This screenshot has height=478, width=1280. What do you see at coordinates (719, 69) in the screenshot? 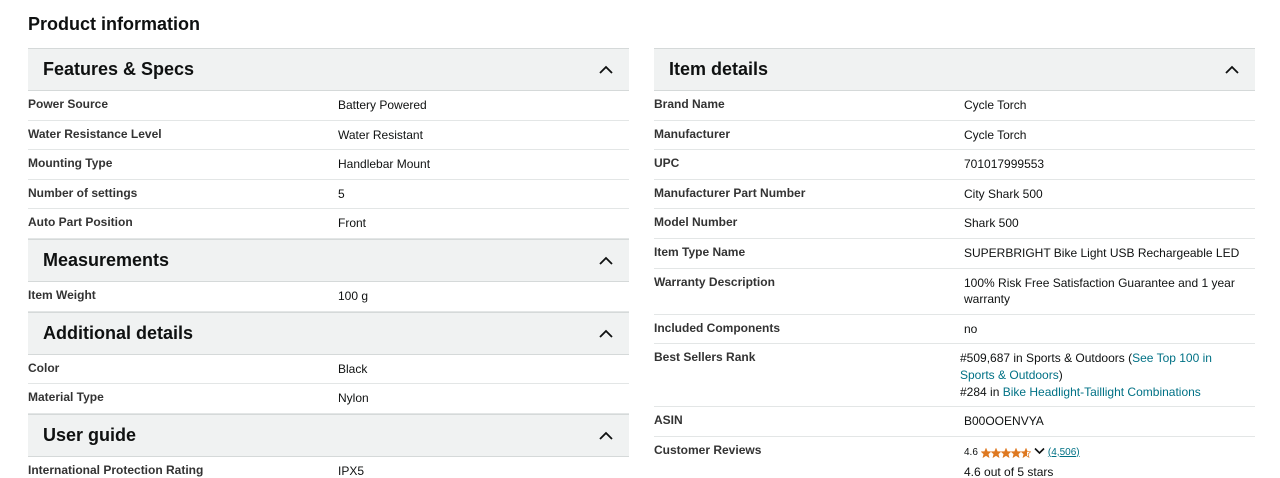
I see `section-title: Item details` at bounding box center [719, 69].